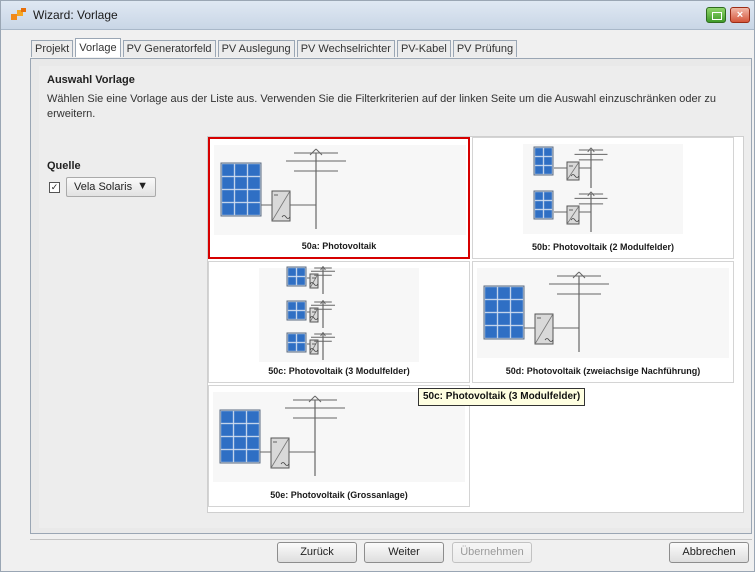  I want to click on source-select: Vela Solaris ▼, so click(111, 187).